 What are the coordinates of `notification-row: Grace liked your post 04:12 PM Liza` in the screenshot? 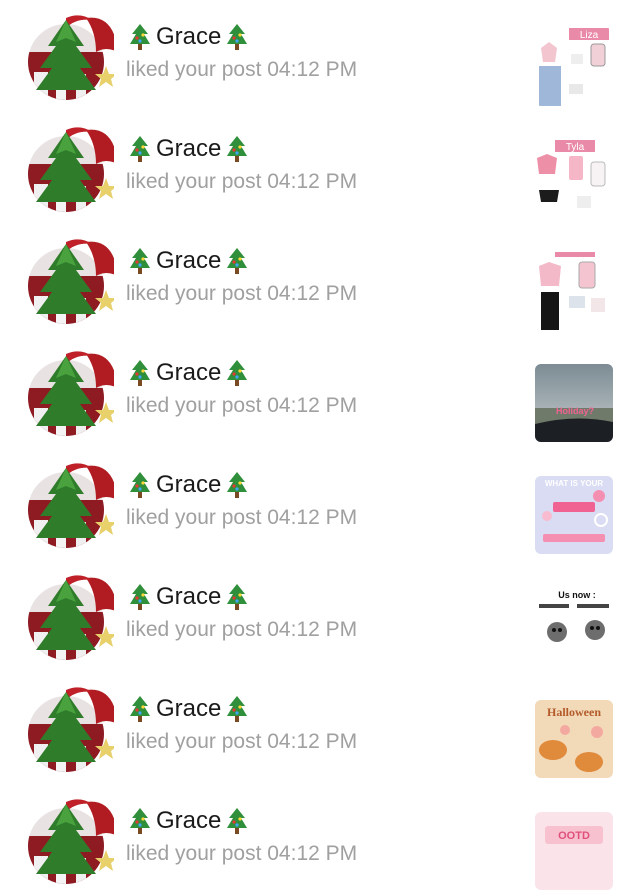 It's located at (320, 56).